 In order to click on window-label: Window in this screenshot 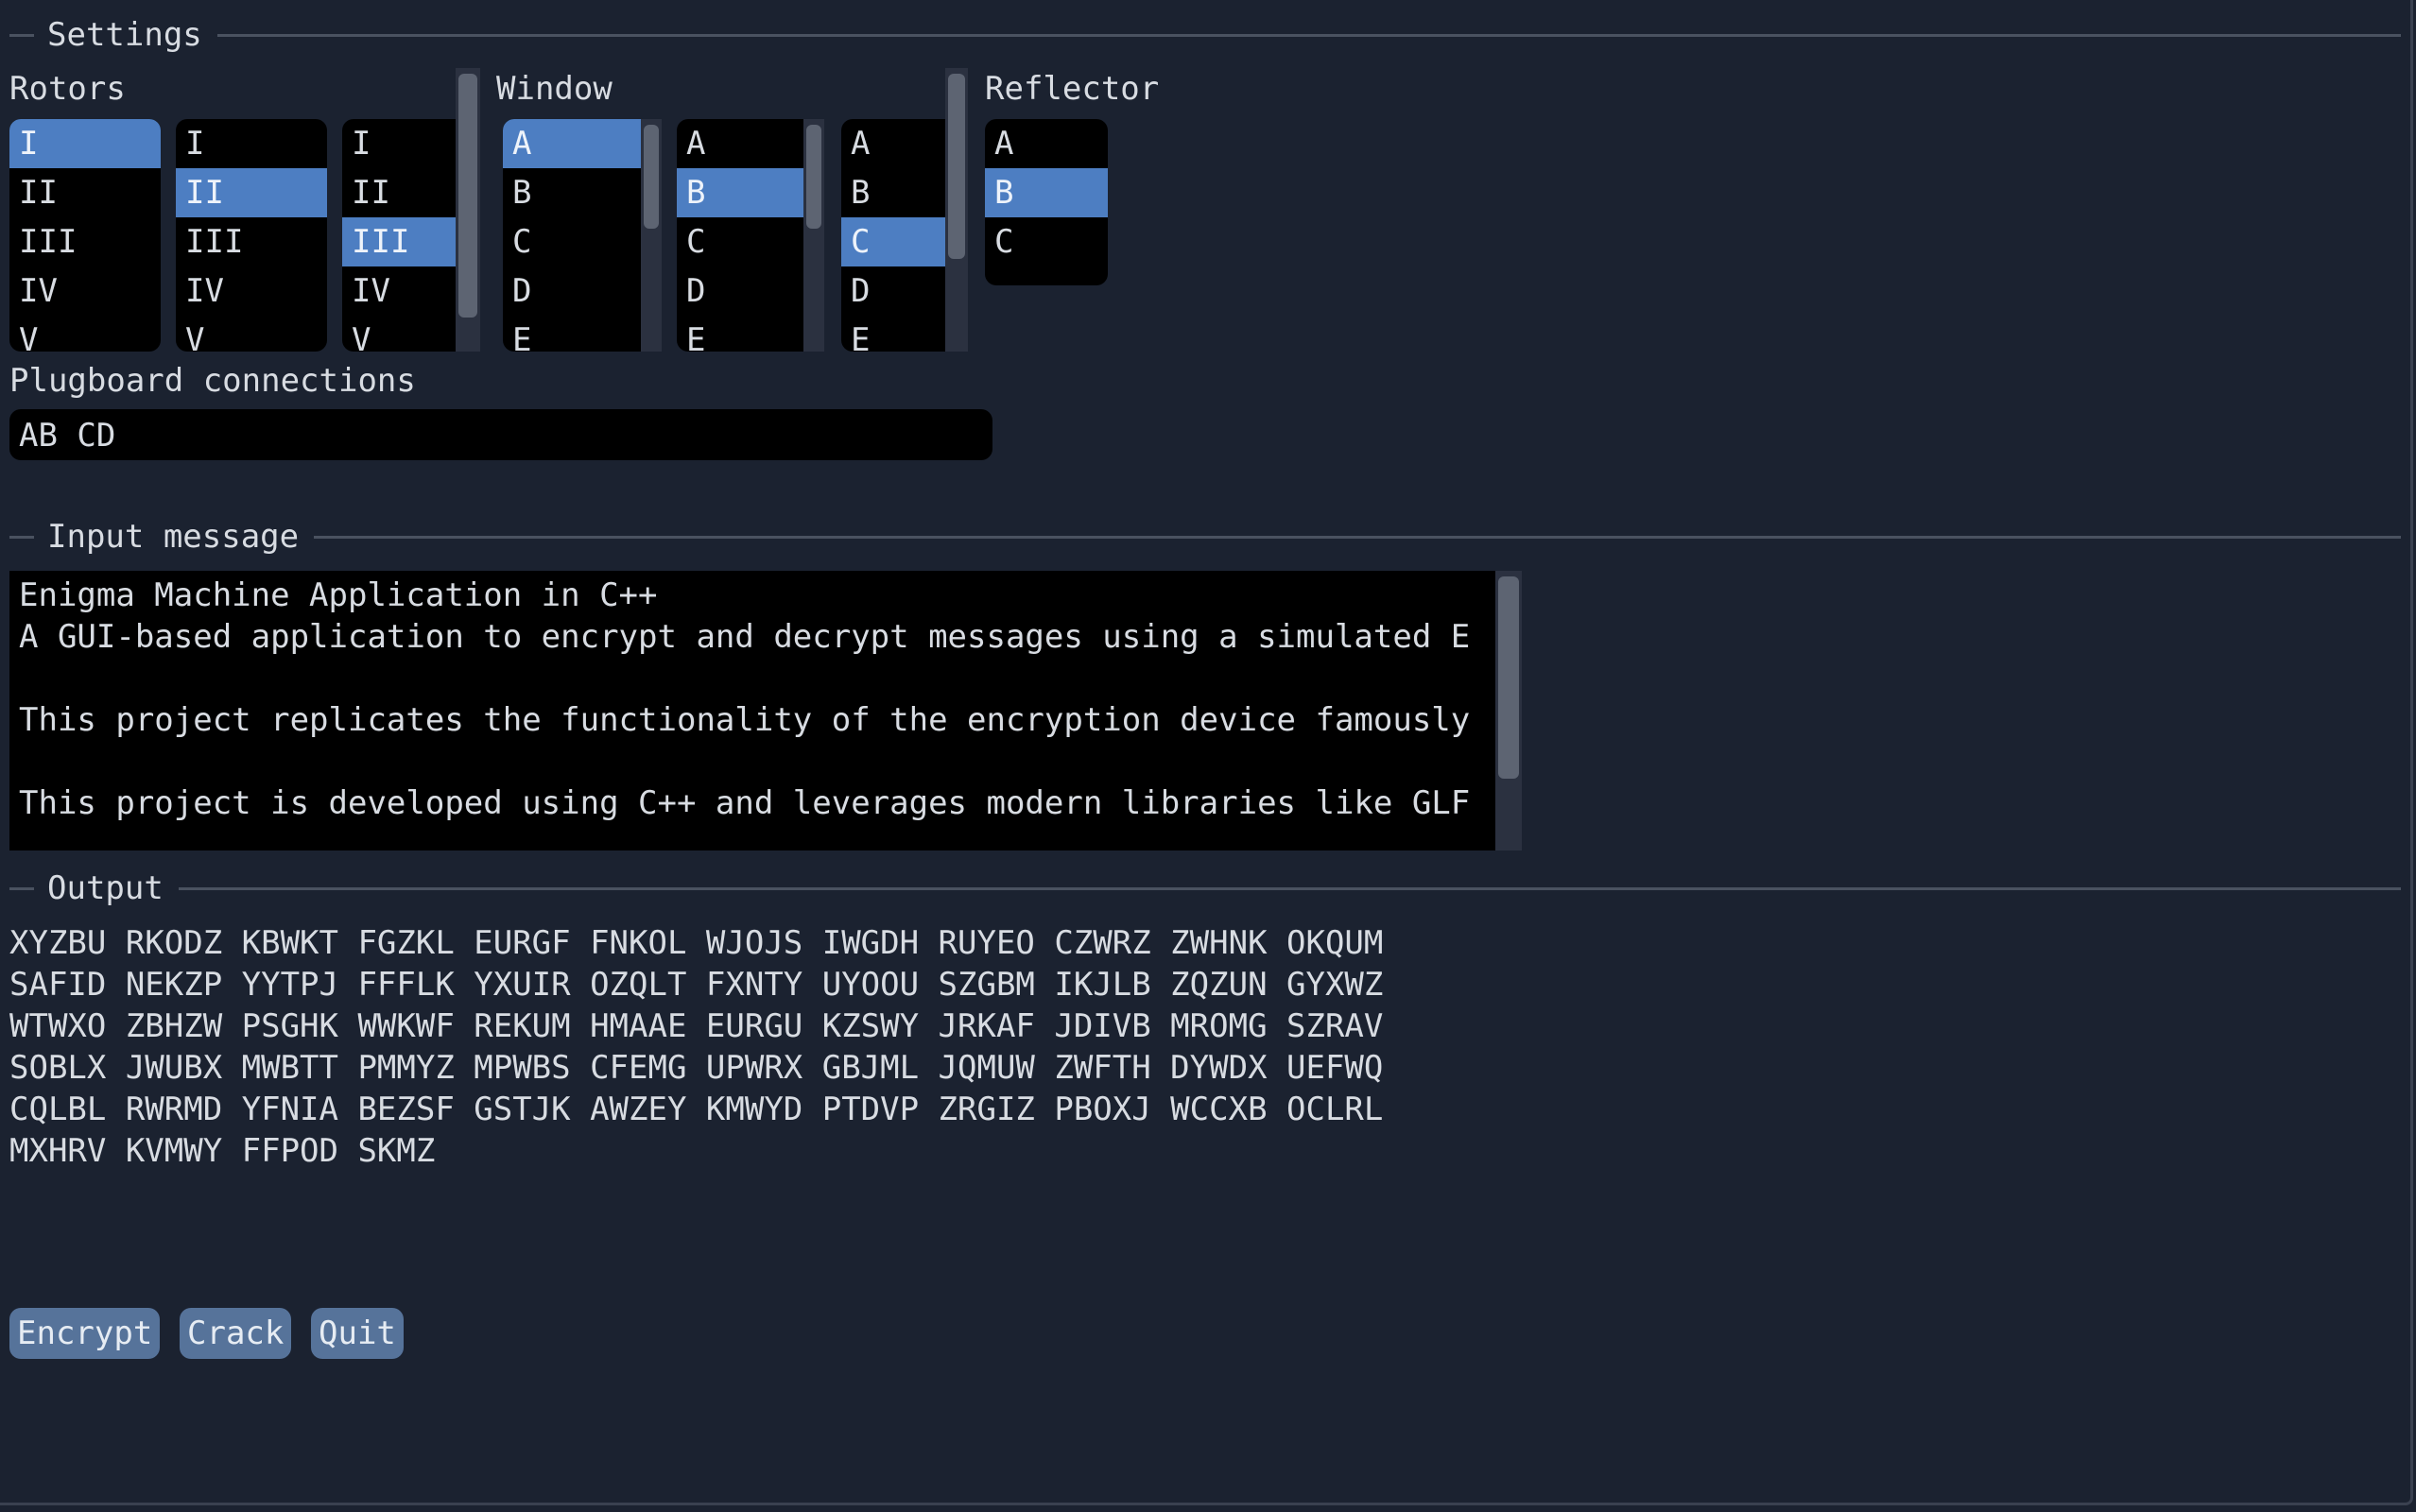, I will do `click(554, 89)`.